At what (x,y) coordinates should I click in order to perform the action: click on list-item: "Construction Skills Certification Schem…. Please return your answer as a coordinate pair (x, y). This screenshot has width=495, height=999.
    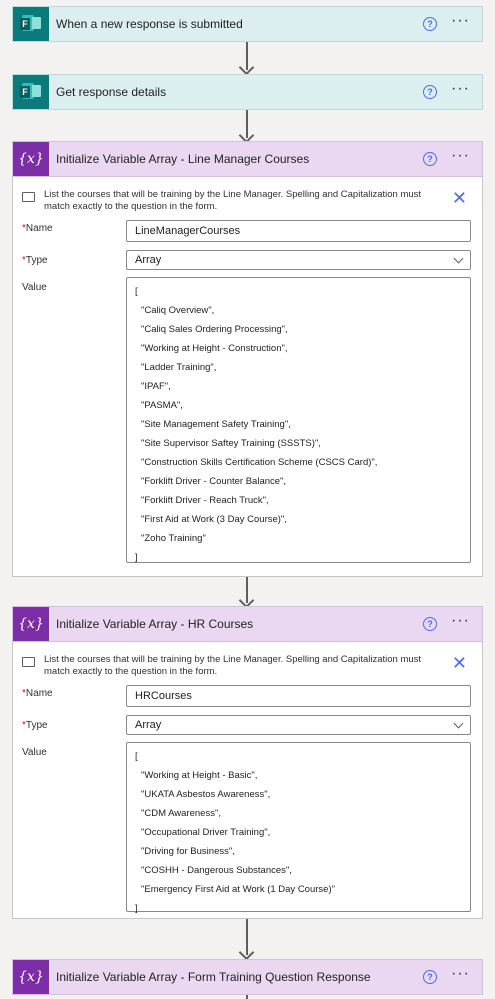
    Looking at the image, I should click on (259, 462).